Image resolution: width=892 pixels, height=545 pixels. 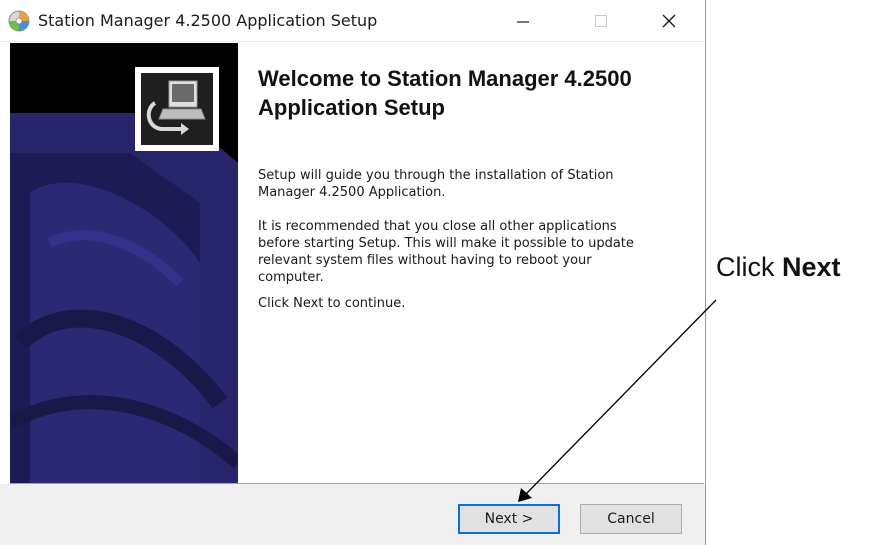 I want to click on window-title: Station Manager 4.2500 Application Setup, so click(x=208, y=20).